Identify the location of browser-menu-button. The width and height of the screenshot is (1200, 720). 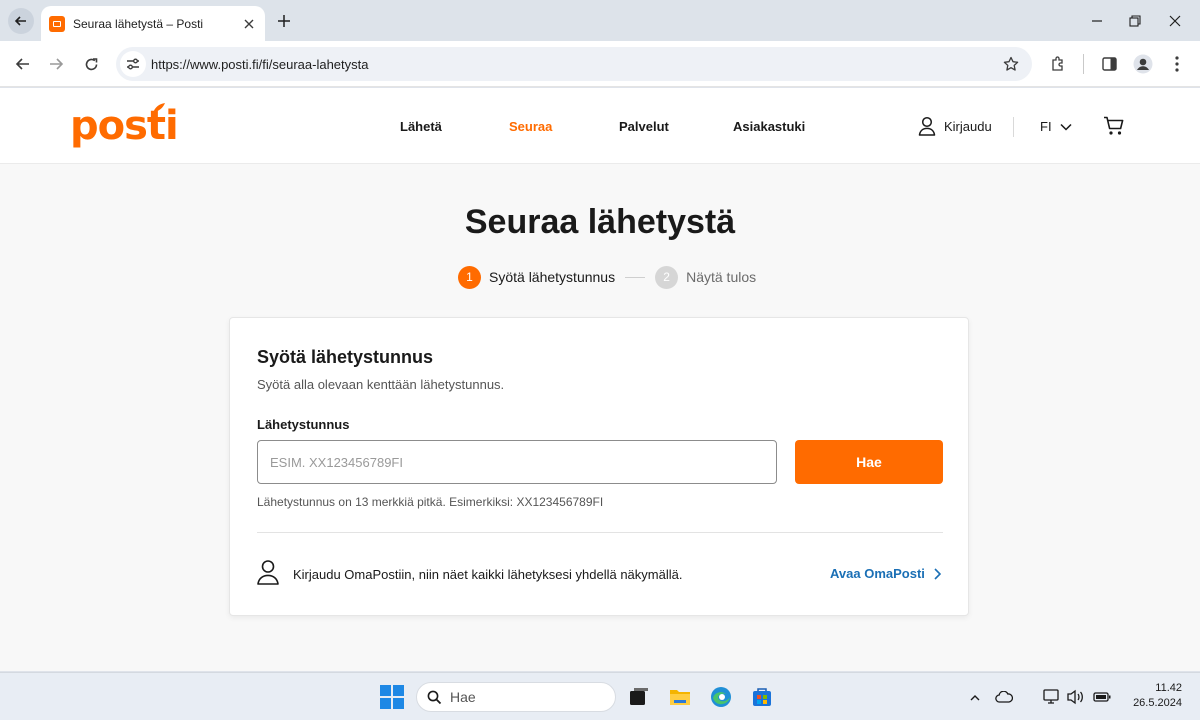
(1177, 64).